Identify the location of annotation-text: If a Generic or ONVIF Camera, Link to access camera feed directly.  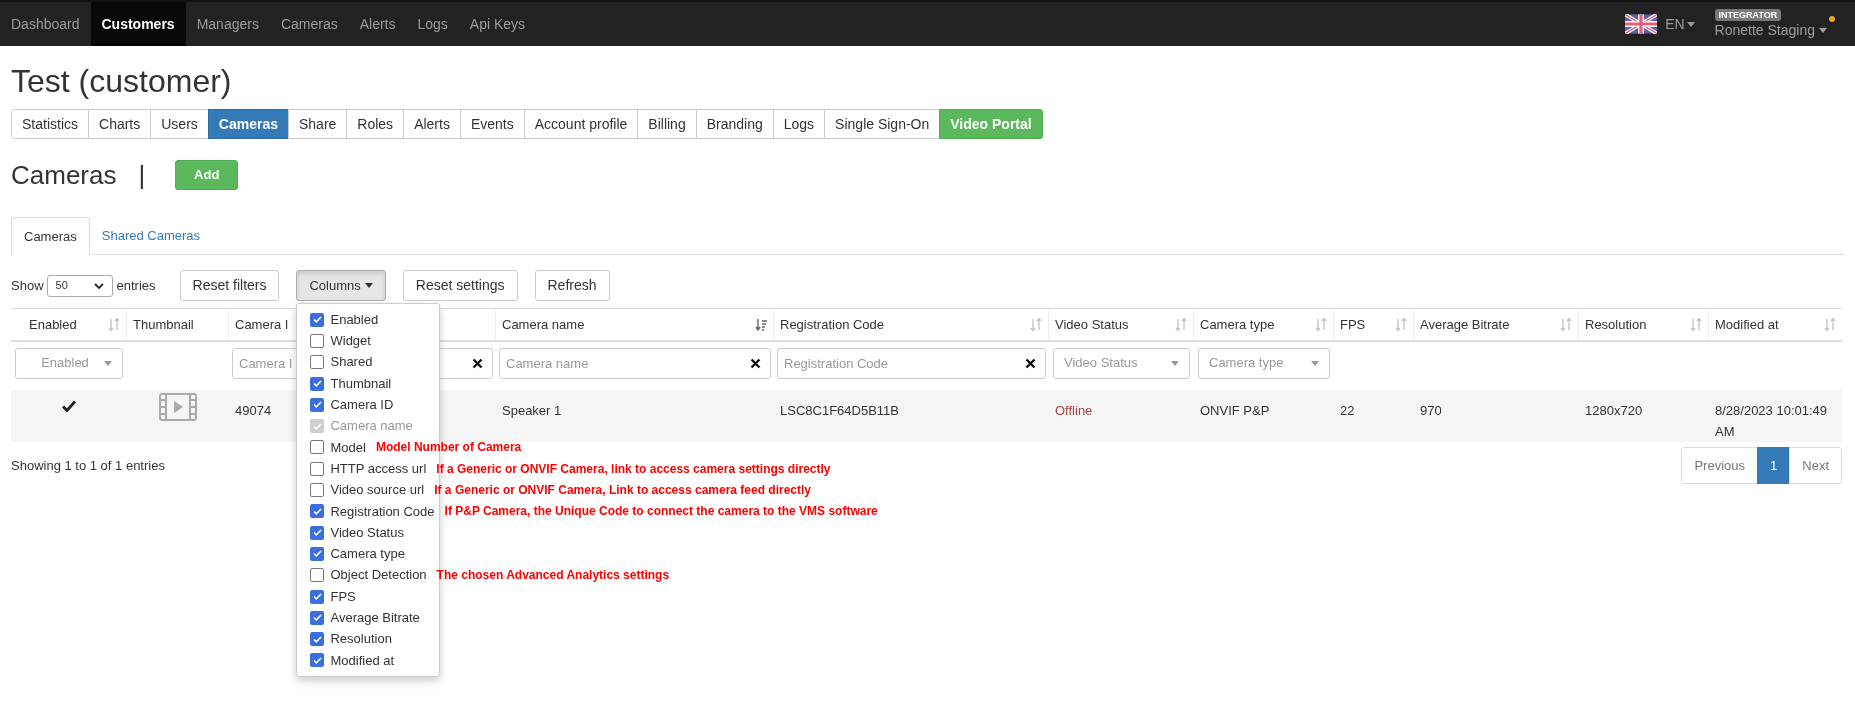
(623, 490).